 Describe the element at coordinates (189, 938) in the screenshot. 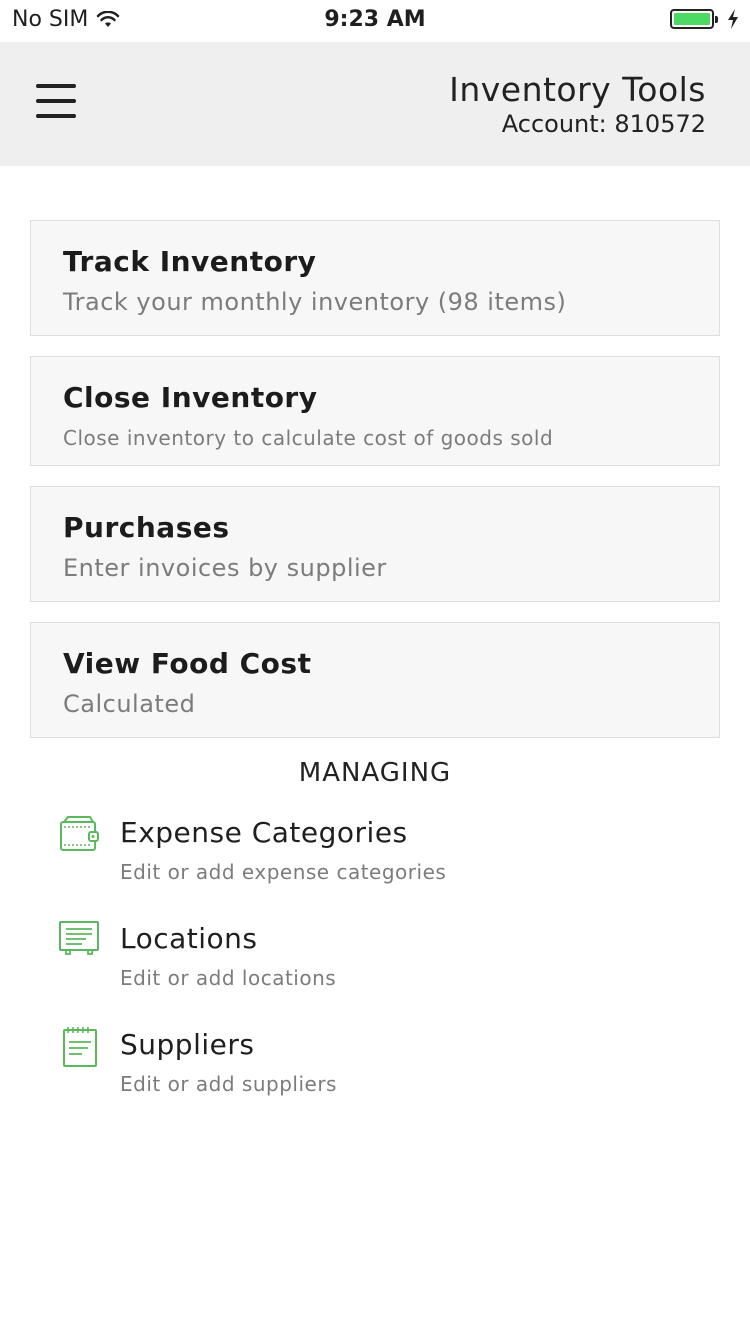

I see `manage-item-title: Locations` at that location.